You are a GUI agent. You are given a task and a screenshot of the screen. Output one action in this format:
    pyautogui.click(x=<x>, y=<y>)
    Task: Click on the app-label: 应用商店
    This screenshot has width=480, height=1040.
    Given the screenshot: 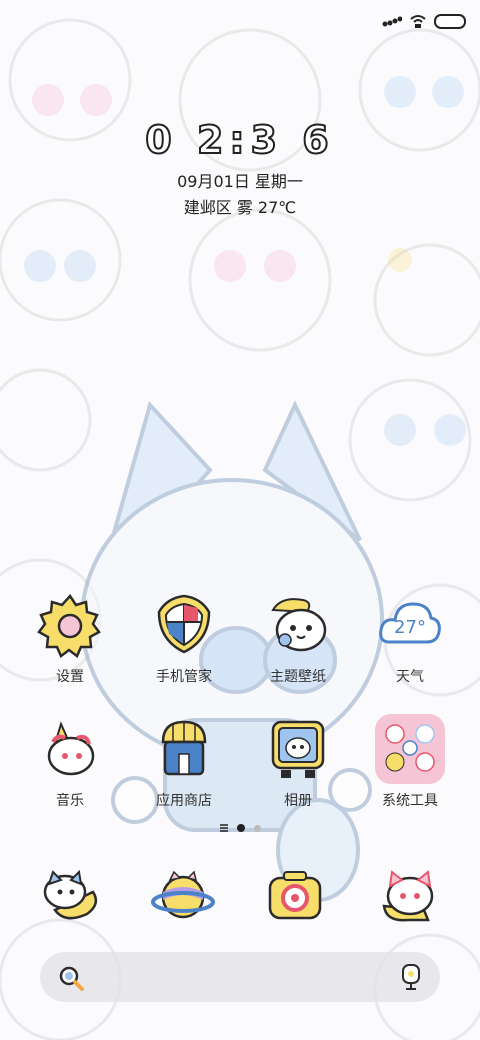 What is the action you would take?
    pyautogui.click(x=184, y=801)
    